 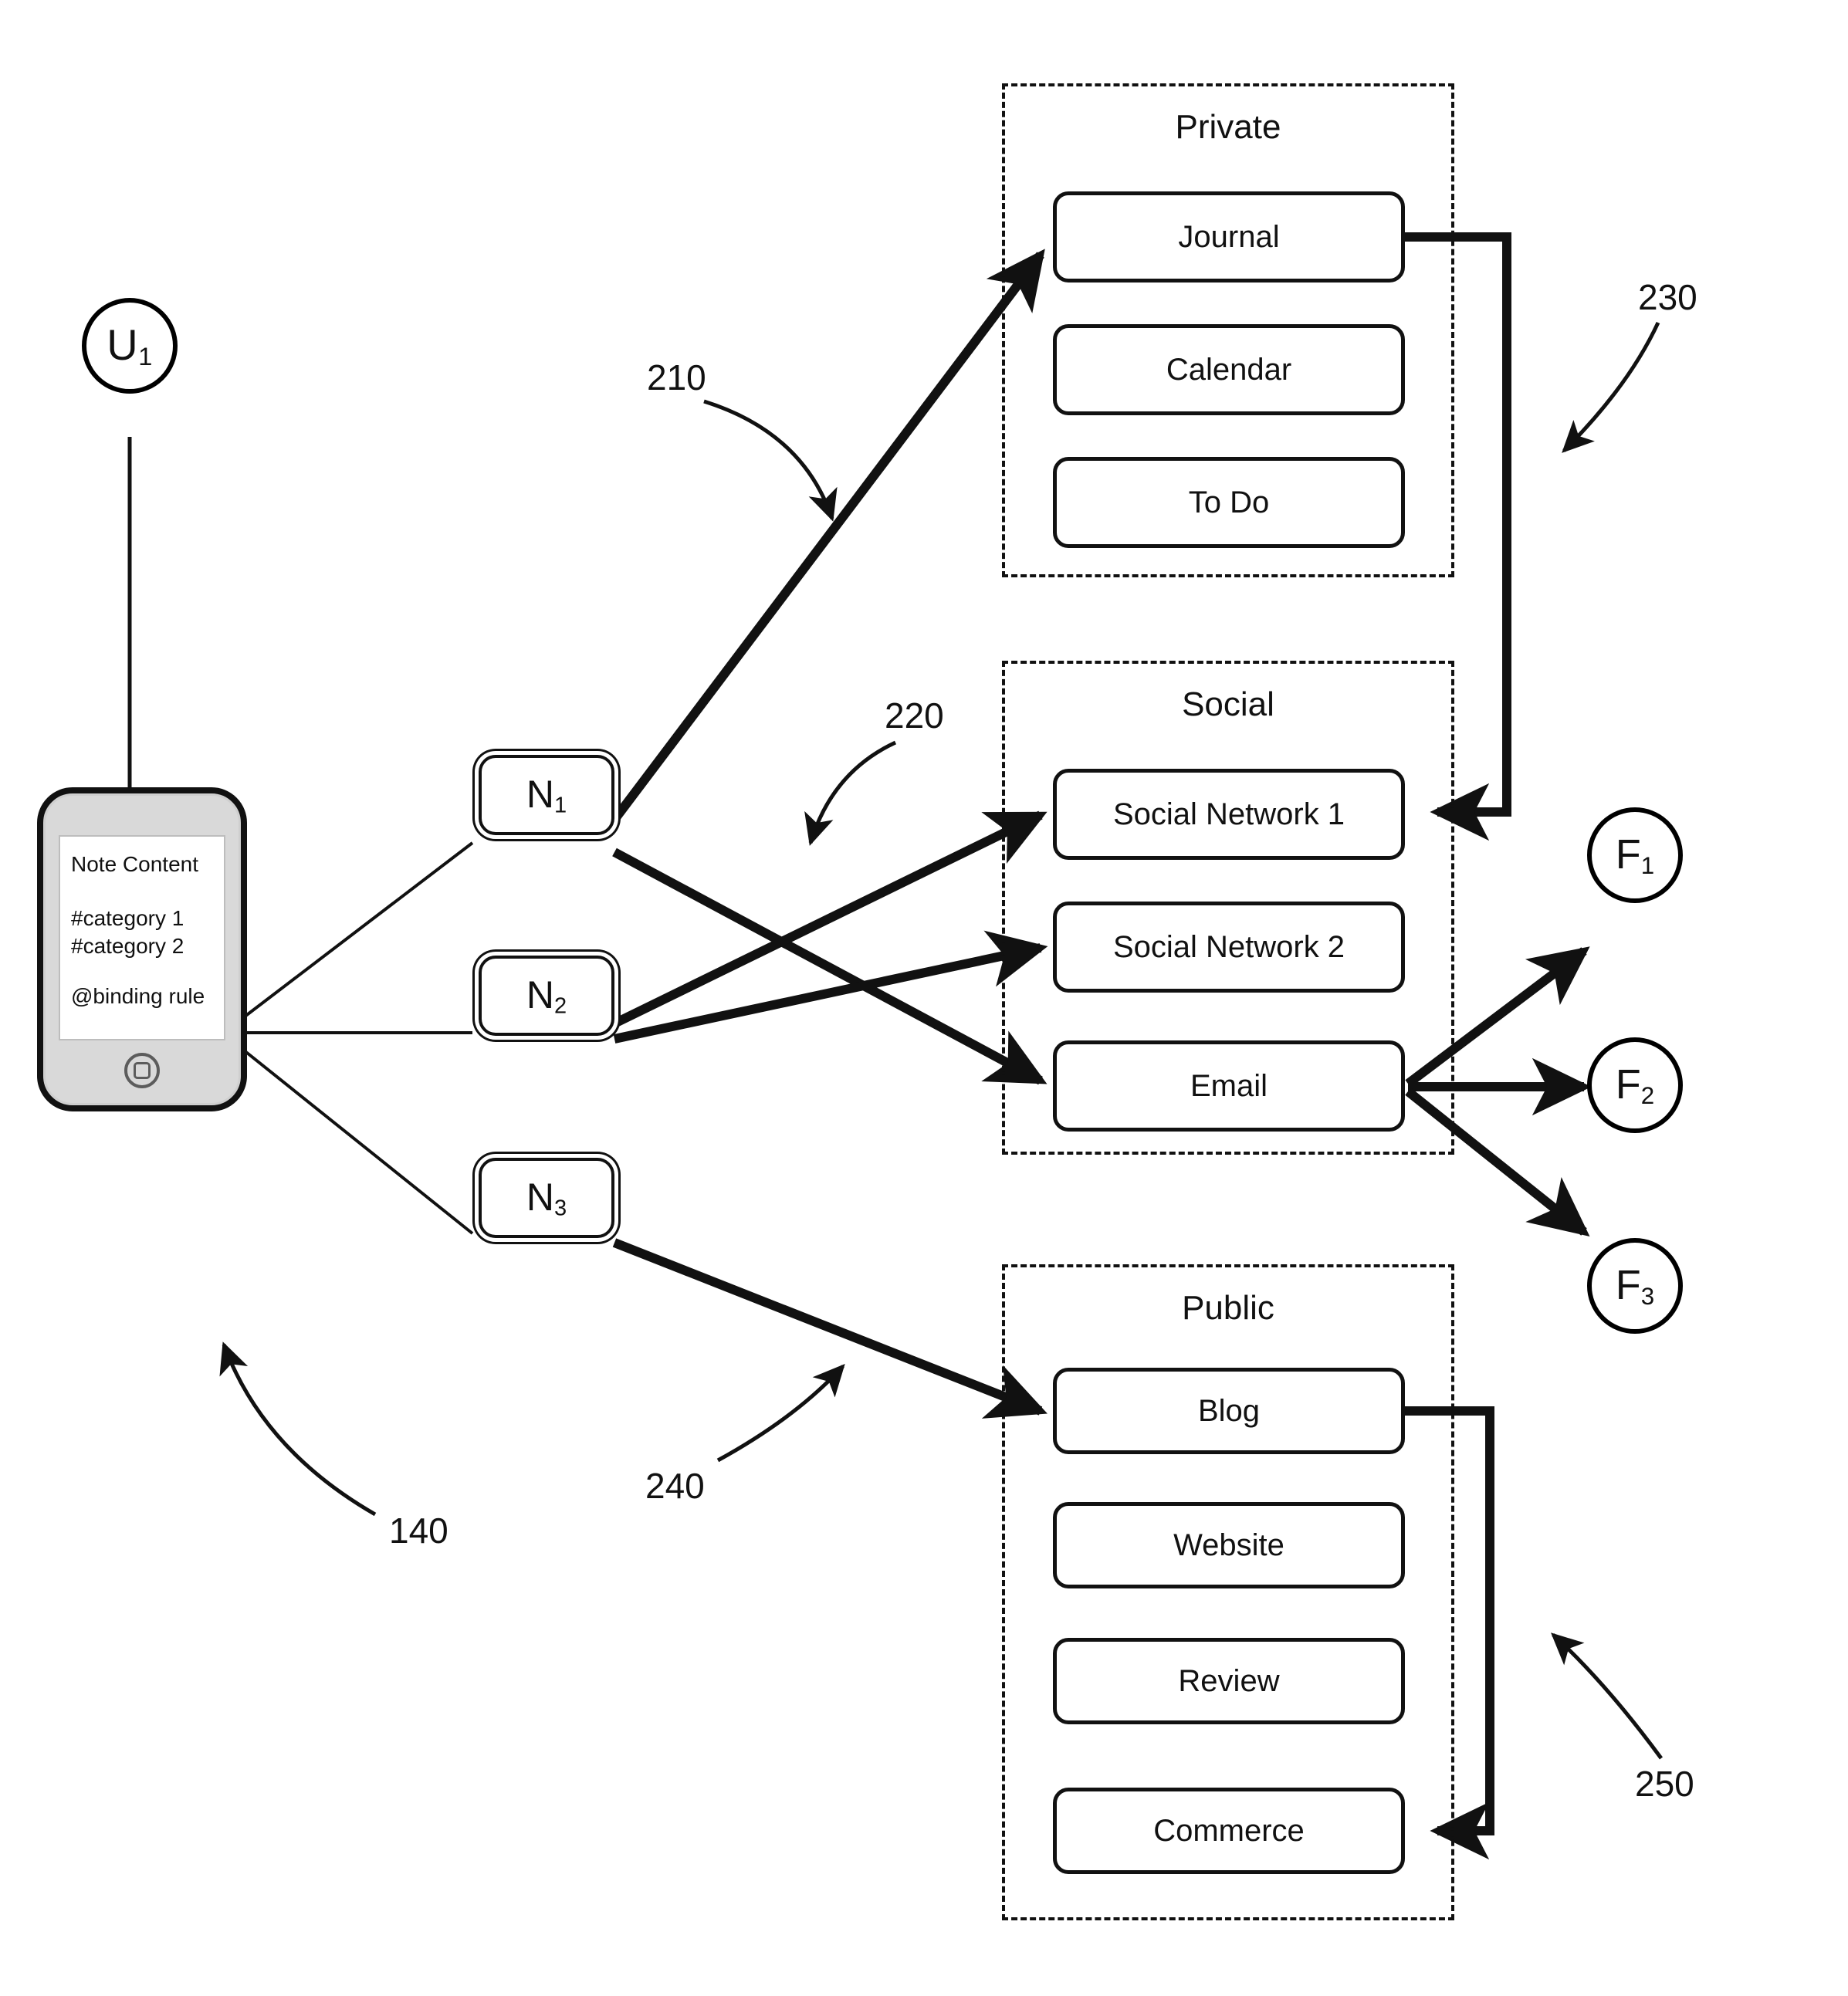 I want to click on home-button-icon, so click(x=142, y=1070).